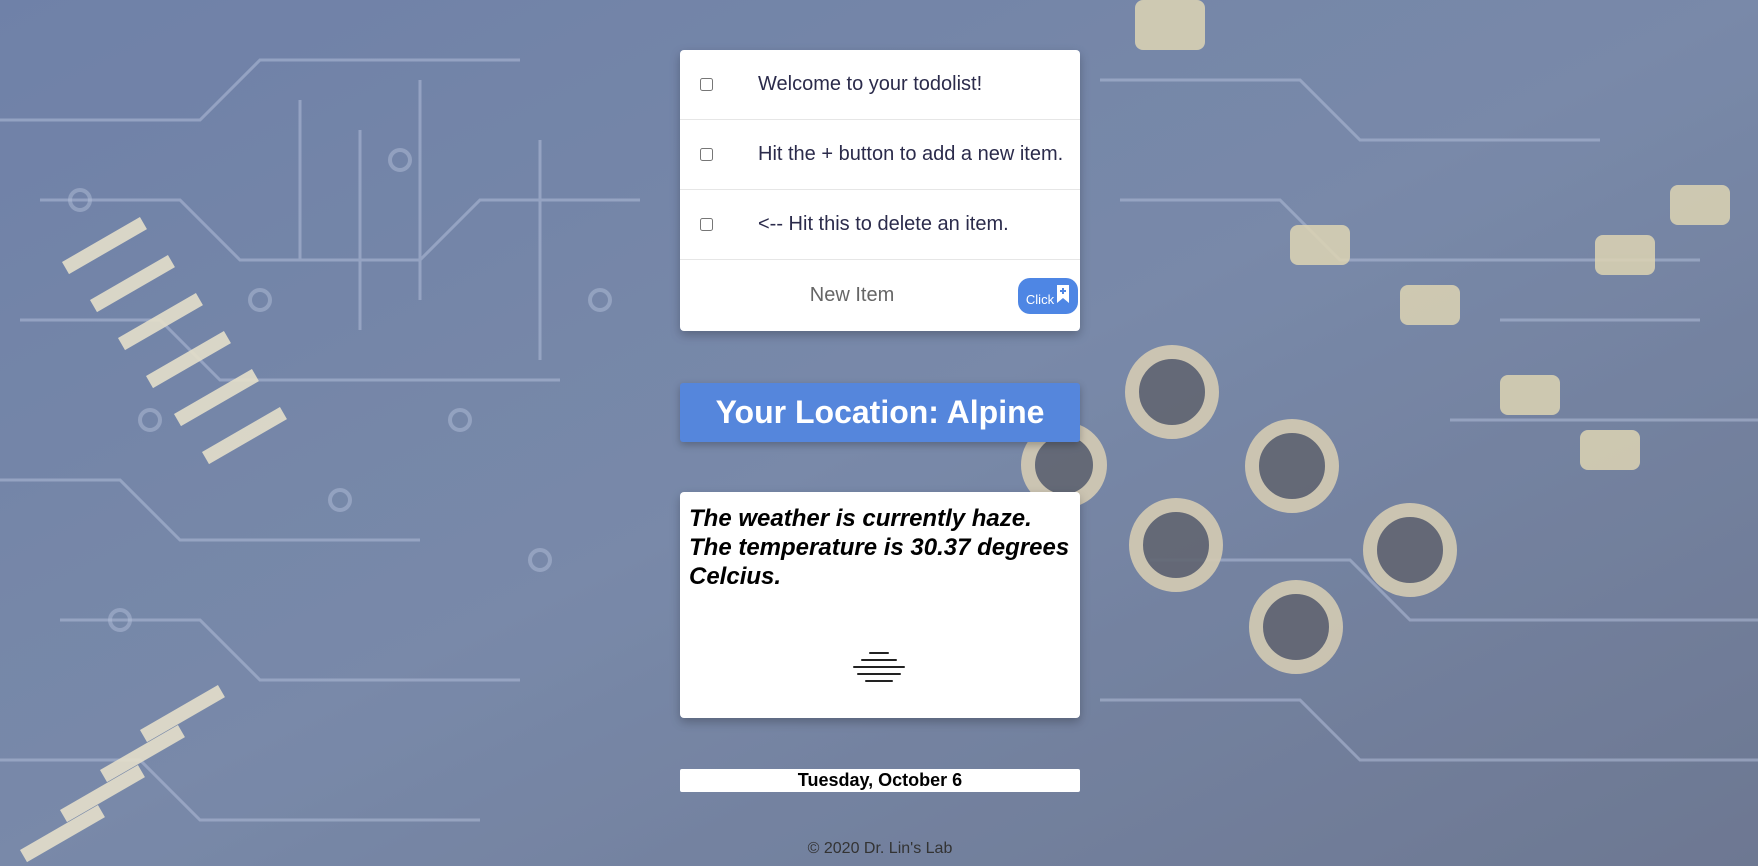  I want to click on new-item-input, so click(852, 295).